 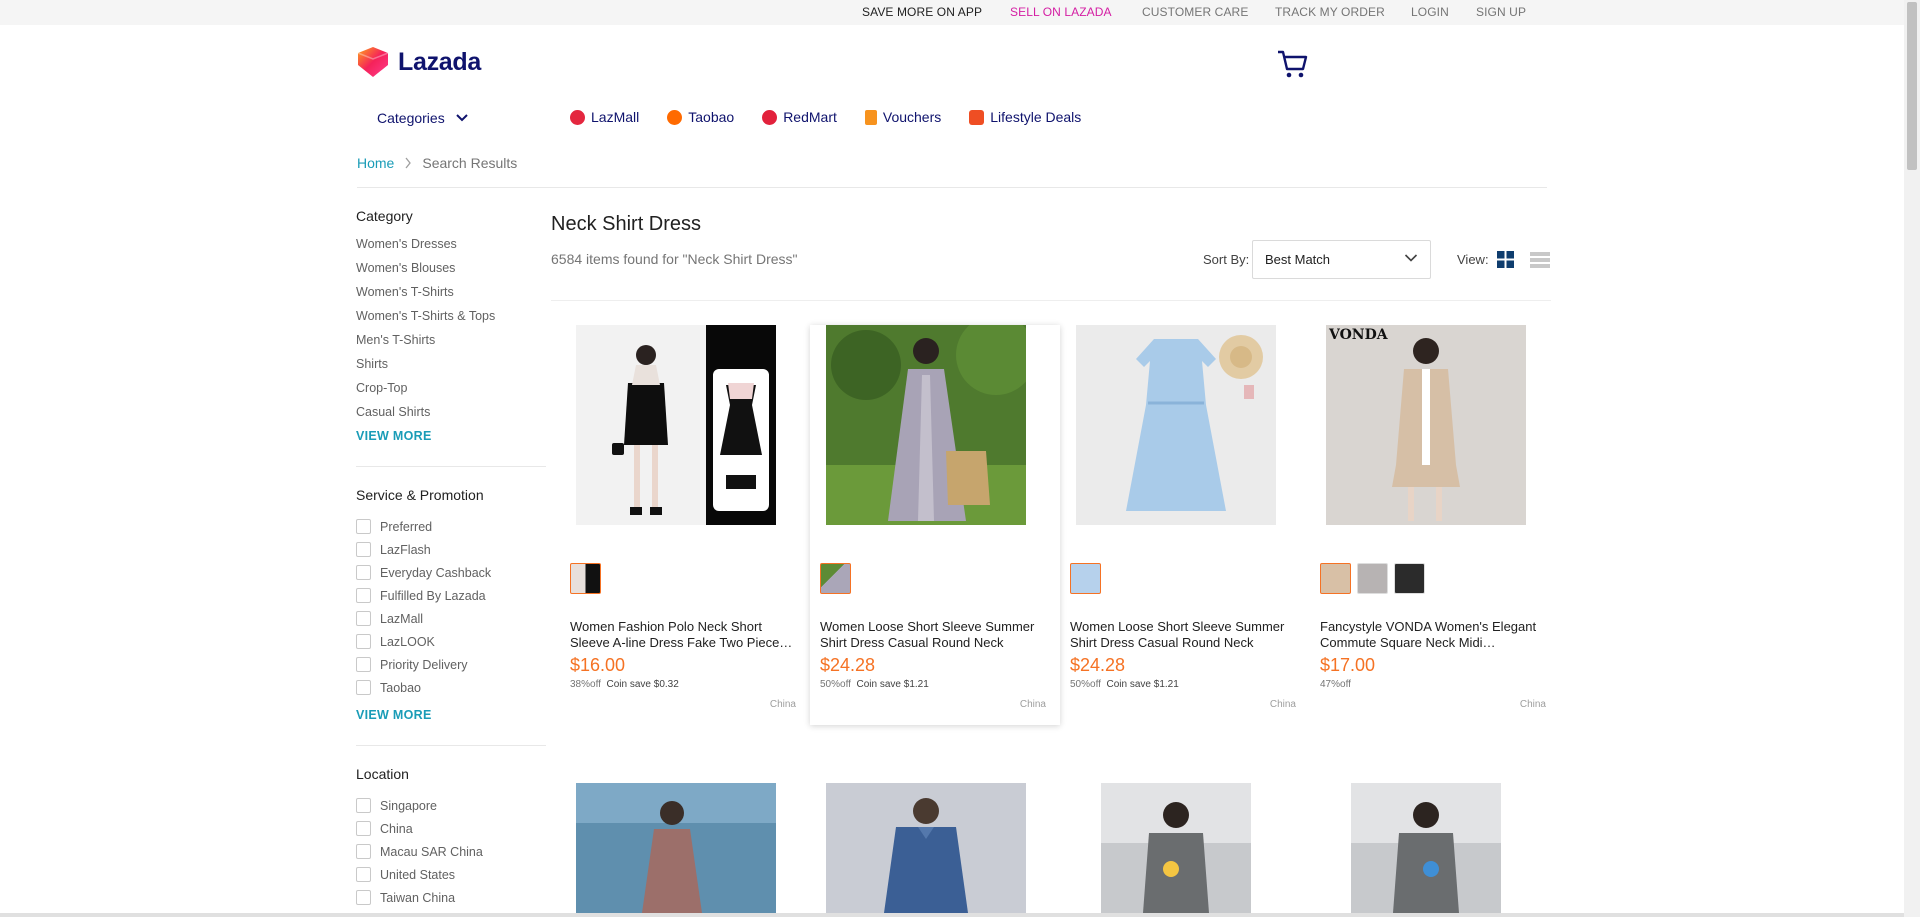 I want to click on option-label: Taiwan China, so click(x=418, y=897).